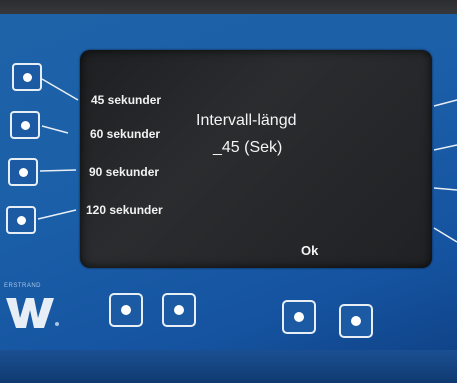 This screenshot has width=457, height=383. Describe the element at coordinates (246, 120) in the screenshot. I see `screen-title: Intervall-längd` at that location.